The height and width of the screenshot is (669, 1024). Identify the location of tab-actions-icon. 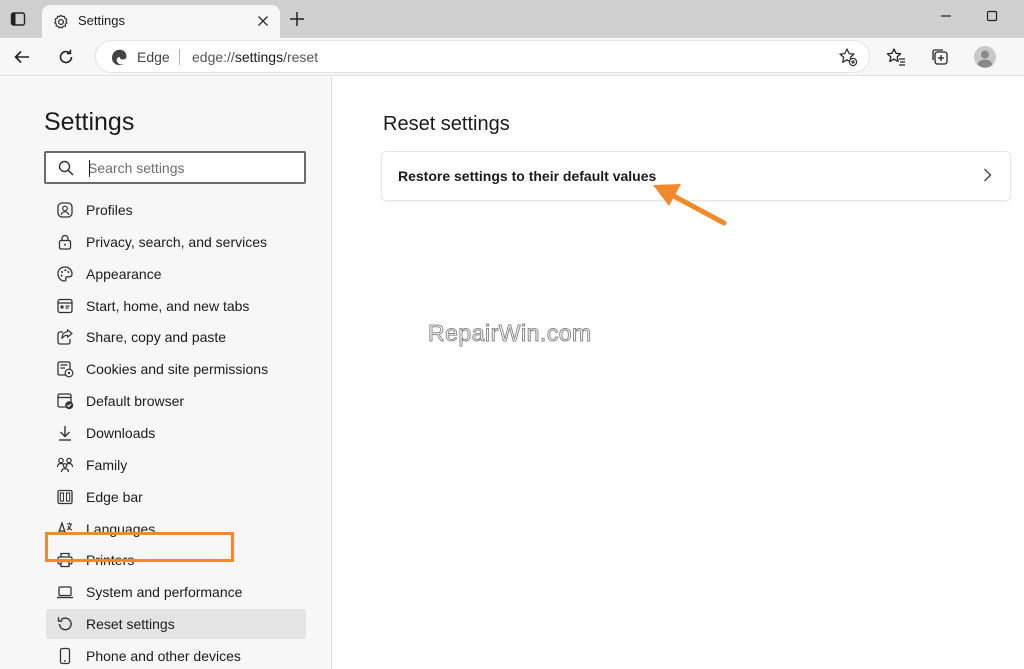
(18, 19).